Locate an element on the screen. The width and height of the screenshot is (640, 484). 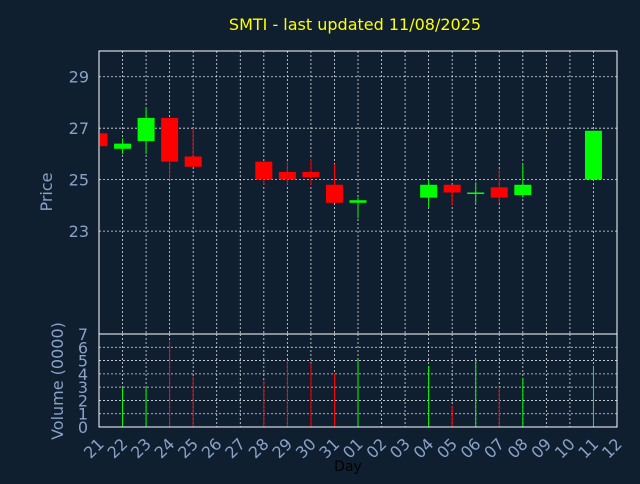
price-axis-label: Price is located at coordinates (46, 191).